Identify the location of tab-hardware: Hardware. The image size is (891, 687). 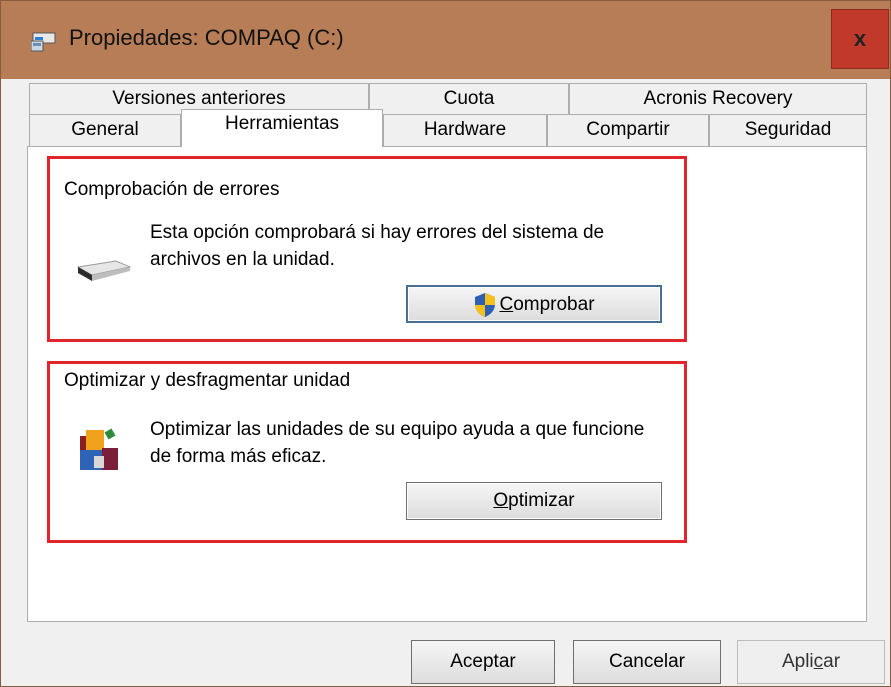
(465, 130).